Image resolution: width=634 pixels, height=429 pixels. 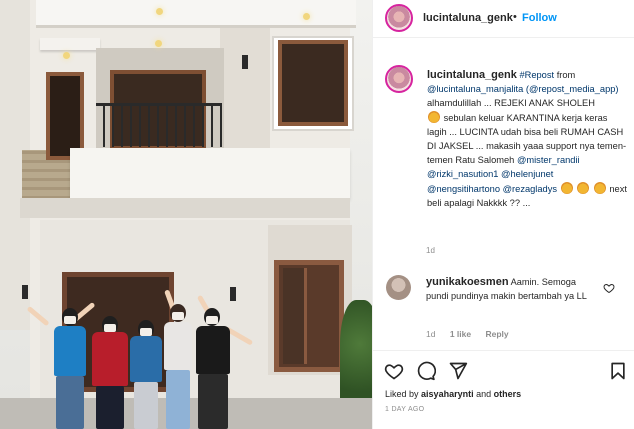 I want to click on comment-likes: 1 like, so click(x=460, y=334).